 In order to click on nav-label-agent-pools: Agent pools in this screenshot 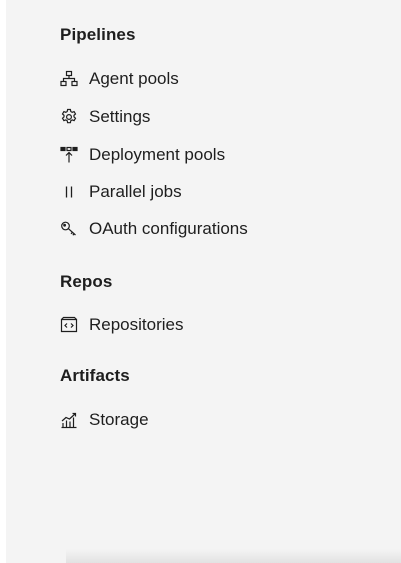, I will do `click(134, 78)`.